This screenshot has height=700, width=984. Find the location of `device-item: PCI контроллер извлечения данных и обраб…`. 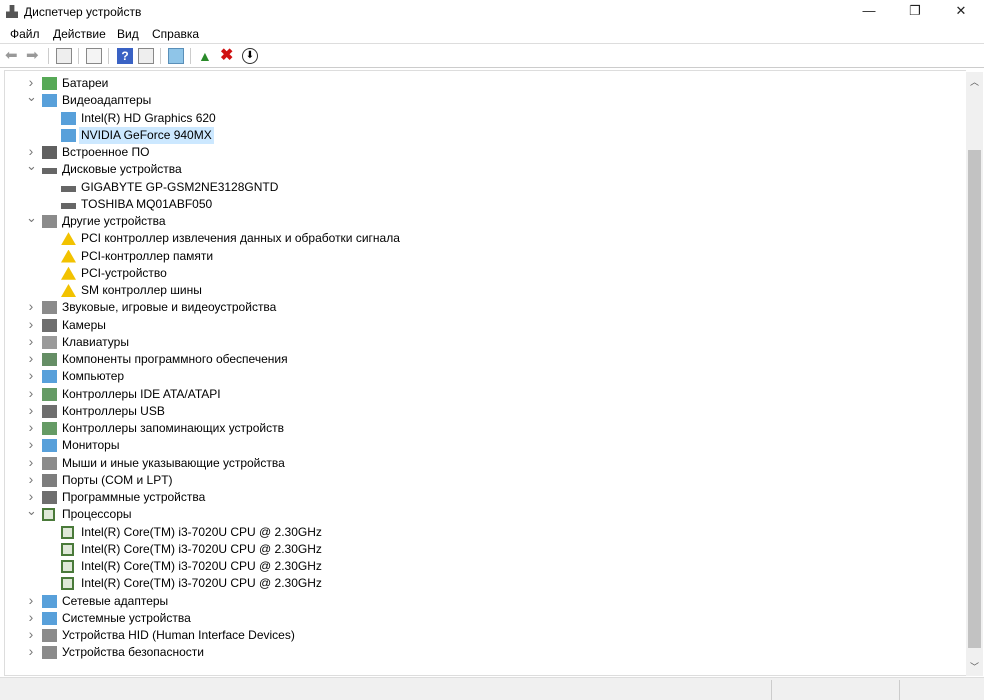

device-item: PCI контроллер извлечения данных и обраб… is located at coordinates (480, 238).